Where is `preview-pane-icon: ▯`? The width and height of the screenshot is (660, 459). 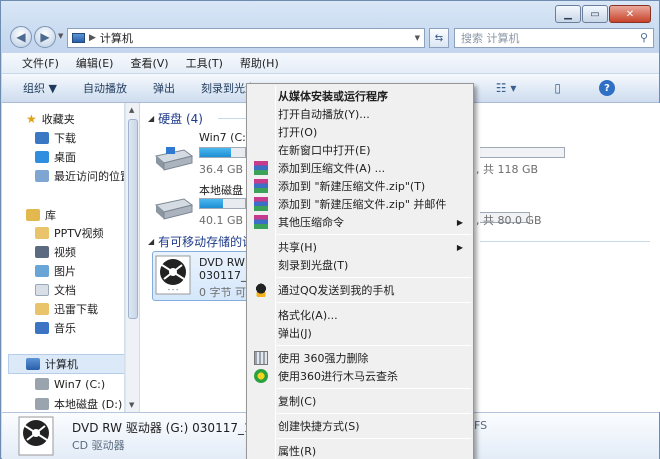 preview-pane-icon: ▯ is located at coordinates (557, 88).